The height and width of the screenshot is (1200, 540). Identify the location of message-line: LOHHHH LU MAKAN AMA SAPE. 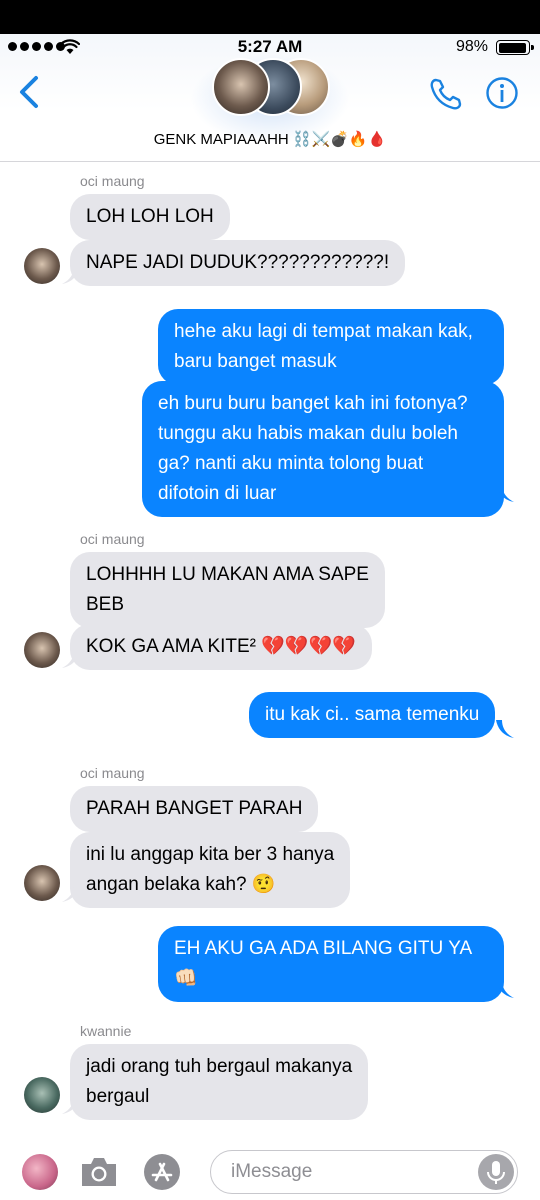
(227, 574).